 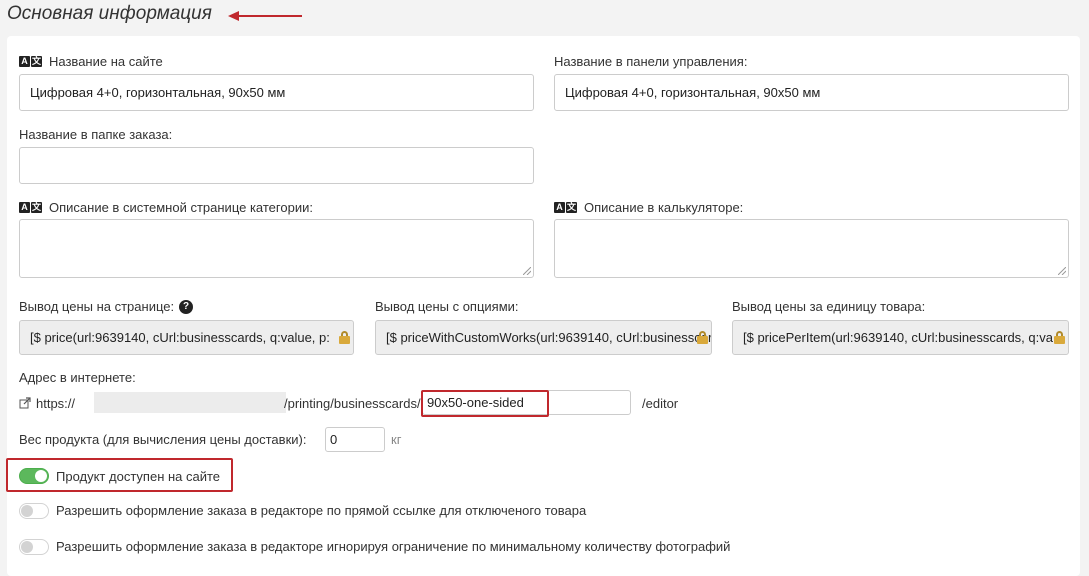 I want to click on help-icon: ?, so click(x=186, y=306).